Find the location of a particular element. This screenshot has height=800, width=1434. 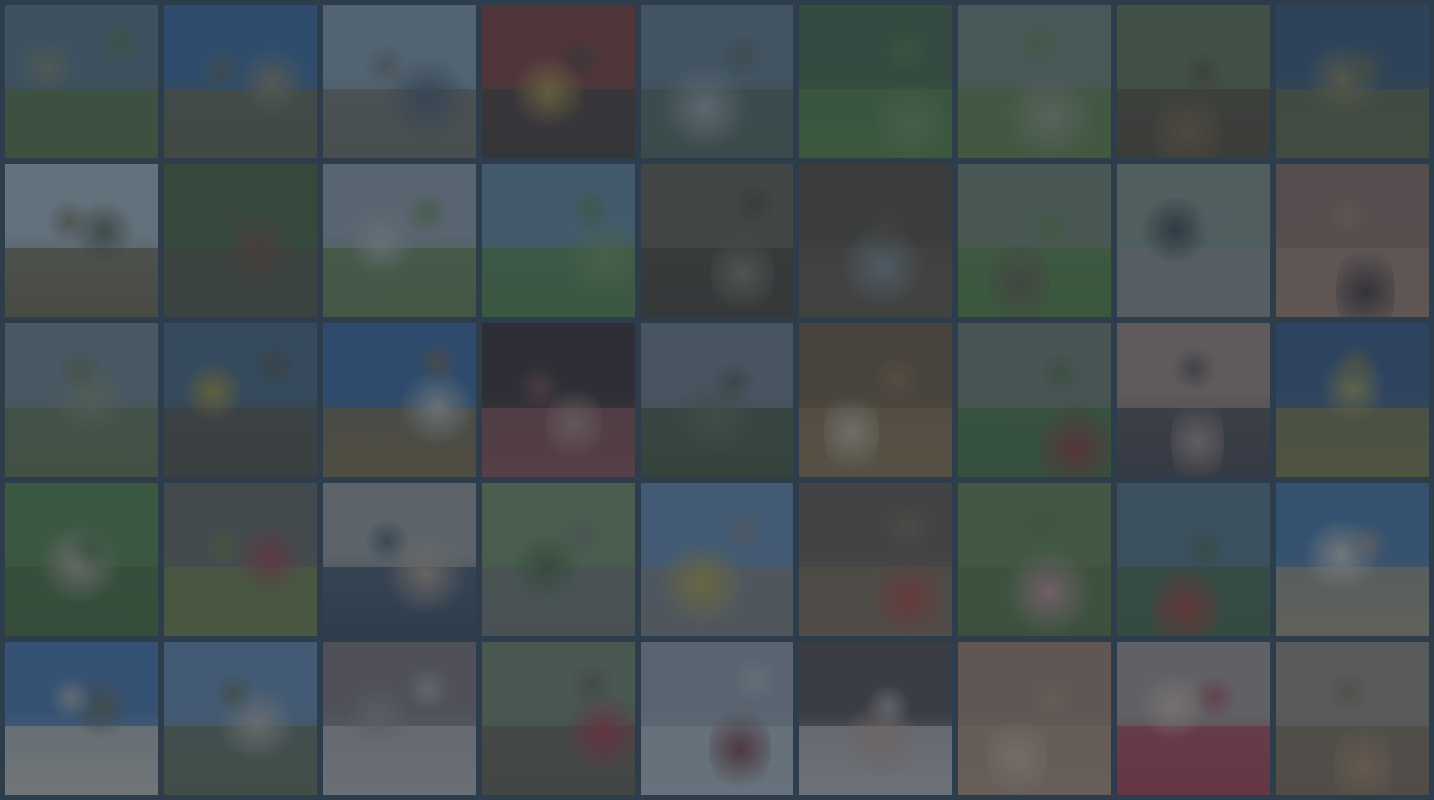

photo-tile-coastal-cliffs is located at coordinates (240, 718).